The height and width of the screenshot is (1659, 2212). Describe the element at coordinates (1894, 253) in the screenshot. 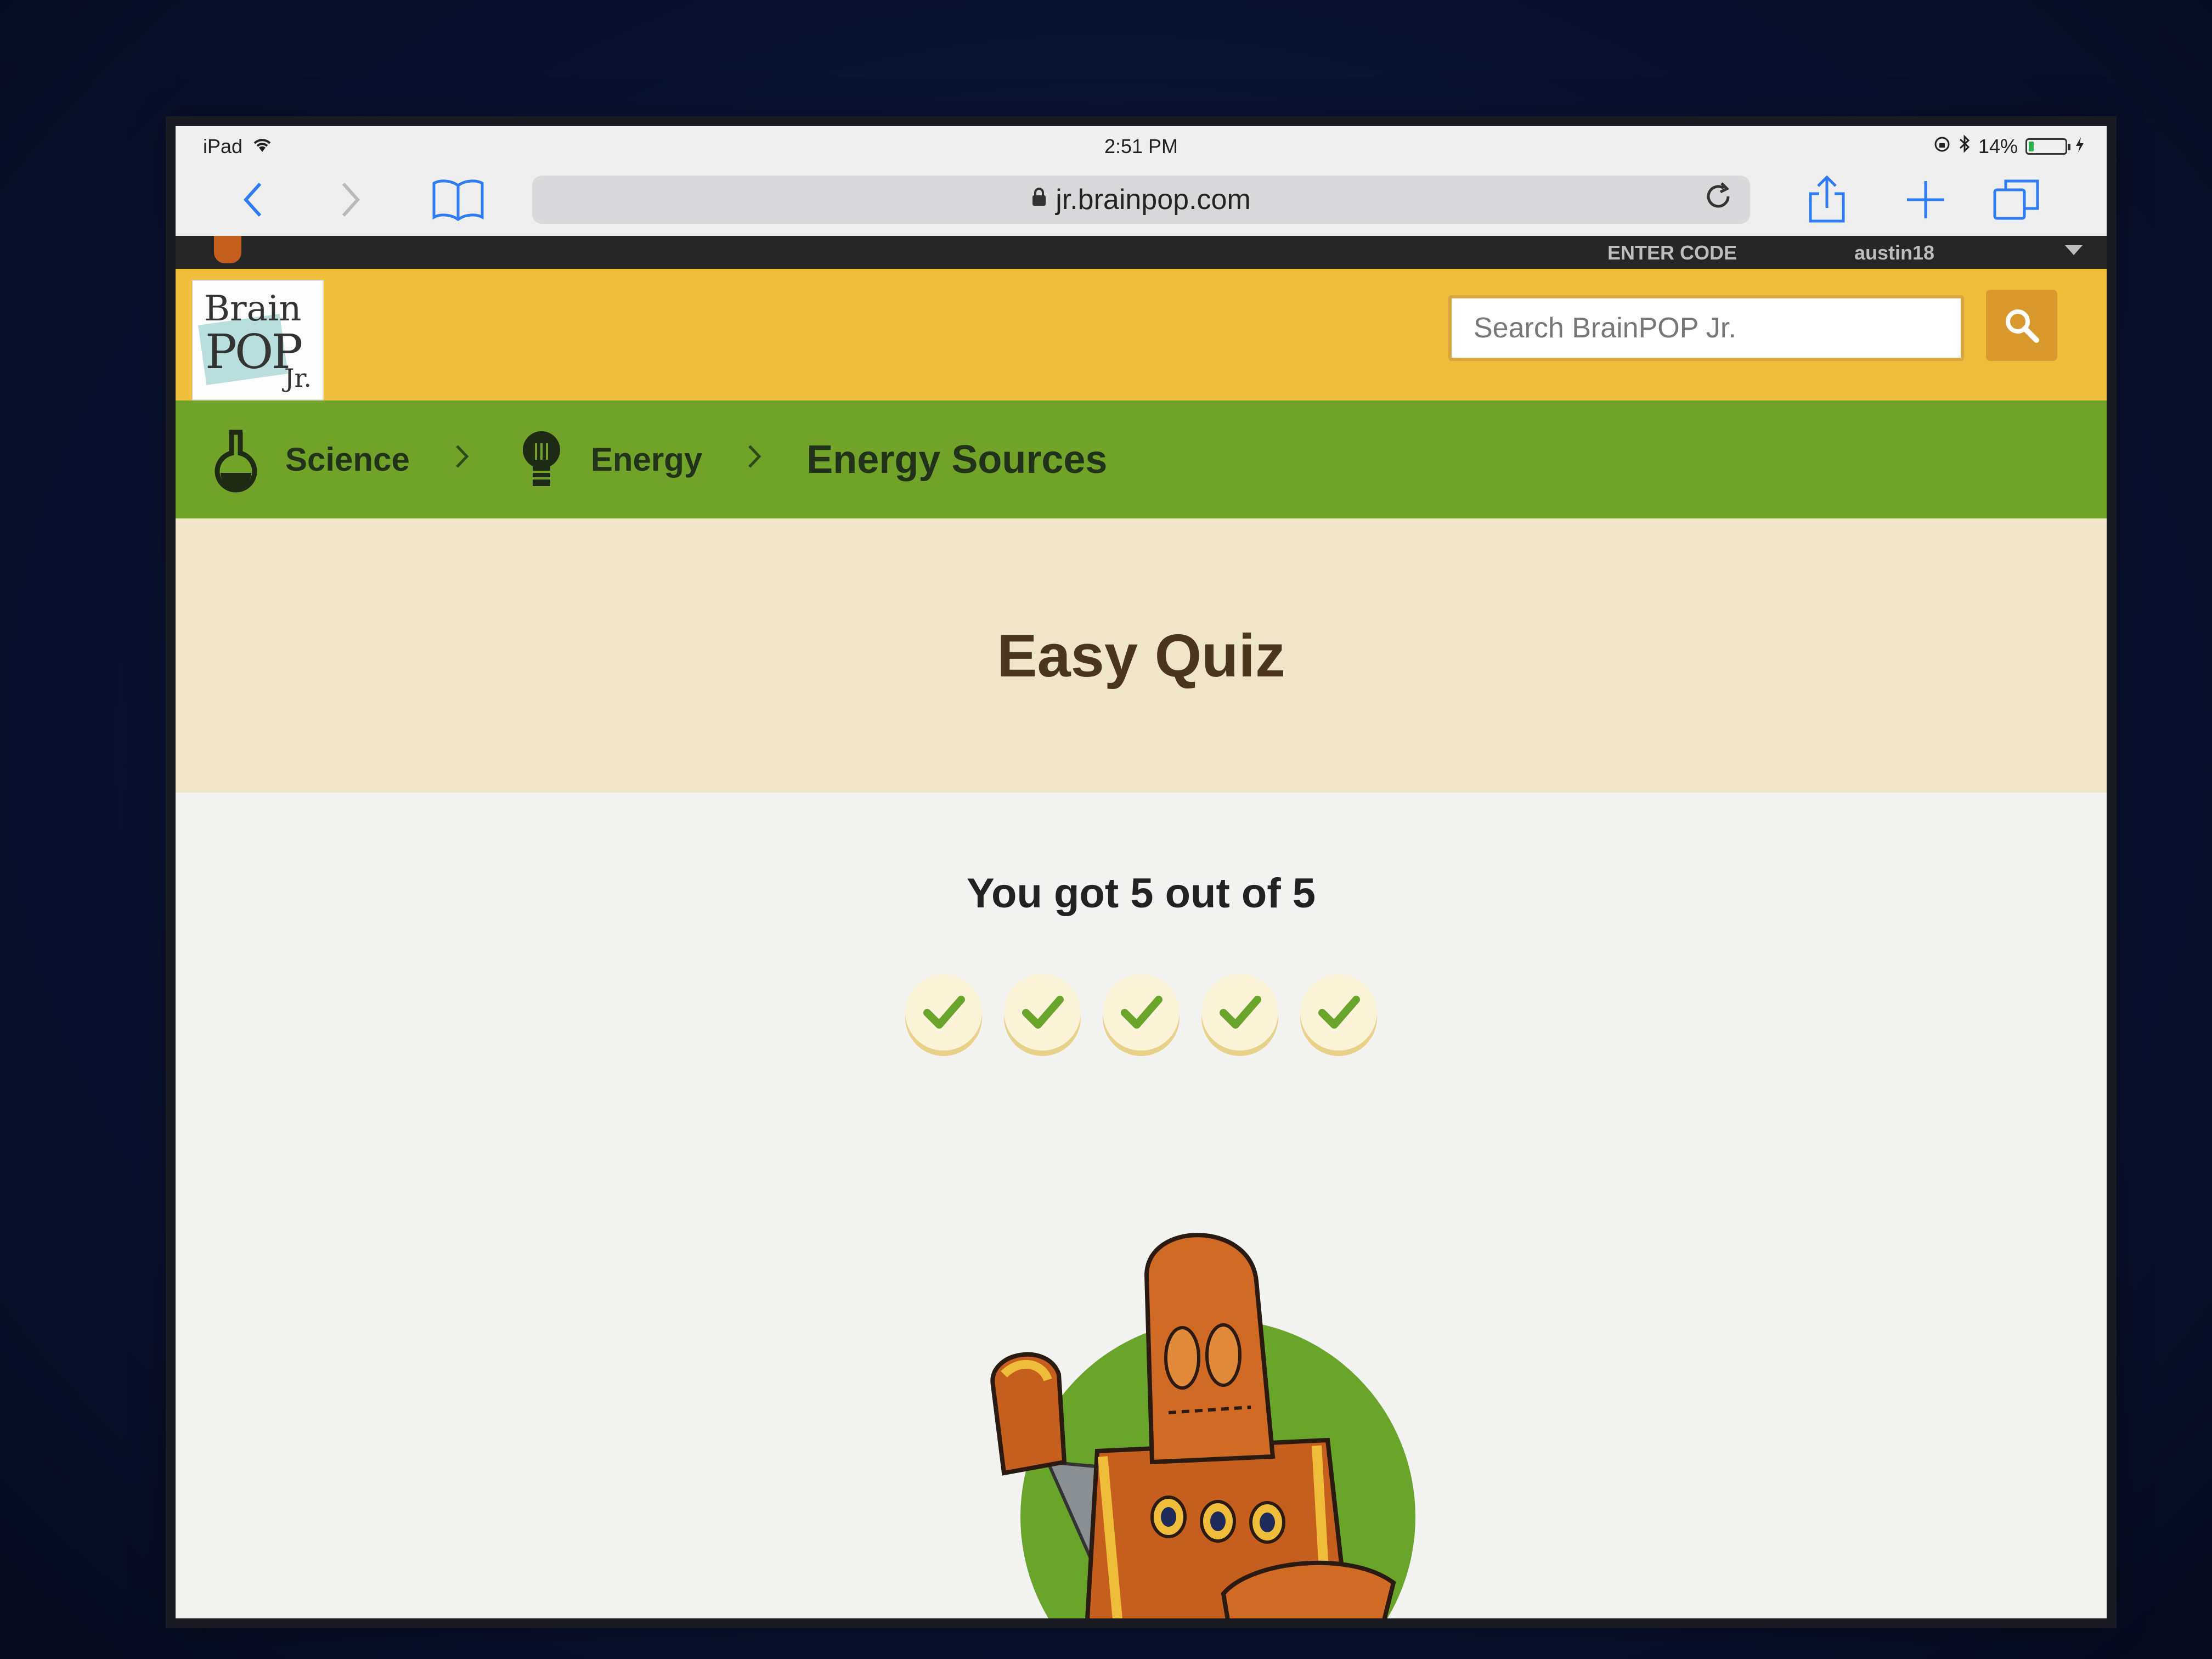

I see `username-link: austin18` at that location.